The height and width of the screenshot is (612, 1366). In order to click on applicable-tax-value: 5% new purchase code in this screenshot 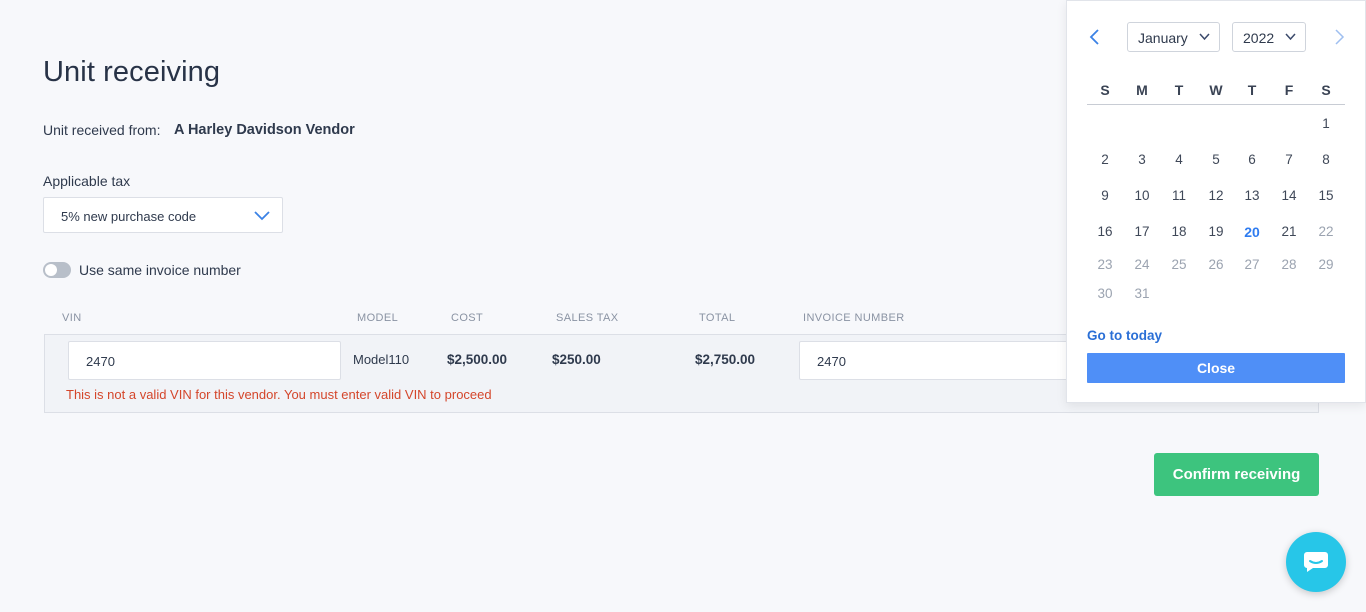, I will do `click(129, 216)`.